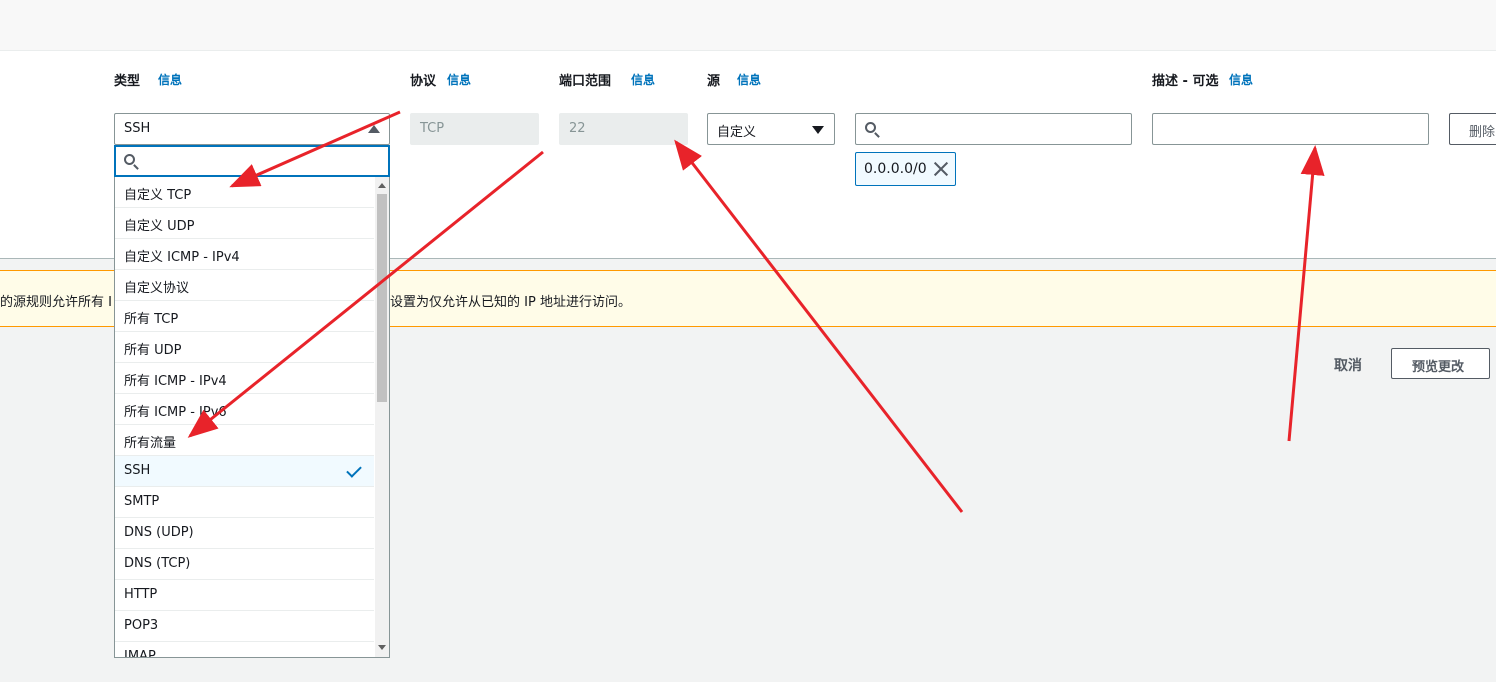 The image size is (1496, 682). What do you see at coordinates (244, 533) in the screenshot?
I see `dropdown-option: DNS (UDP)` at bounding box center [244, 533].